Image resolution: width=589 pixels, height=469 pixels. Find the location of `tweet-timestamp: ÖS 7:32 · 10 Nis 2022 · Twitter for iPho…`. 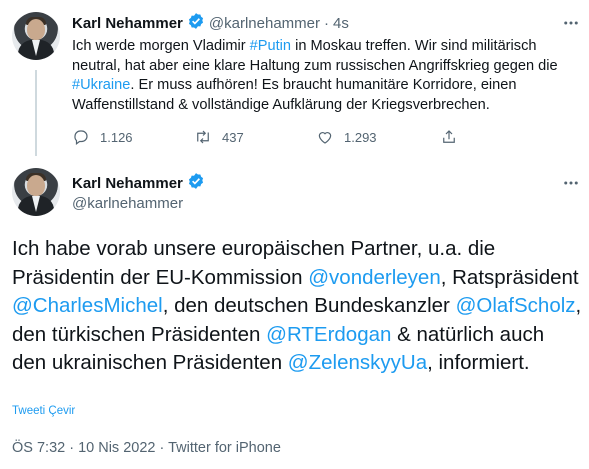

tweet-timestamp: ÖS 7:32 · 10 Nis 2022 · Twitter for iPho… is located at coordinates (146, 448).